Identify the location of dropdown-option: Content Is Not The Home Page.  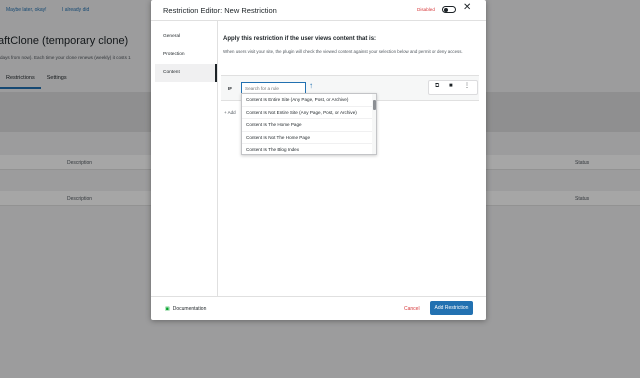
(309, 138).